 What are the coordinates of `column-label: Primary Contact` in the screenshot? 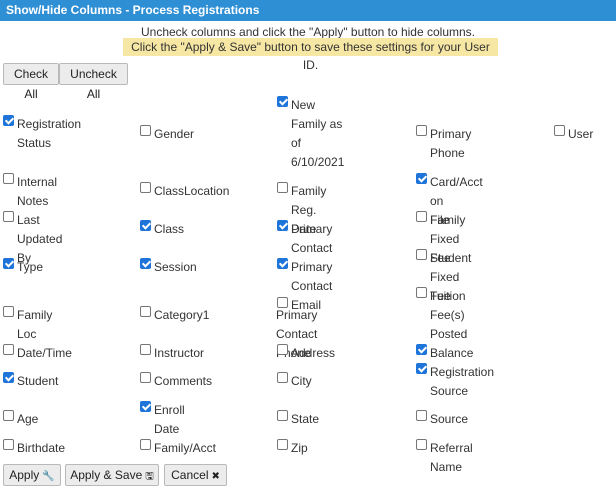 It's located at (312, 238).